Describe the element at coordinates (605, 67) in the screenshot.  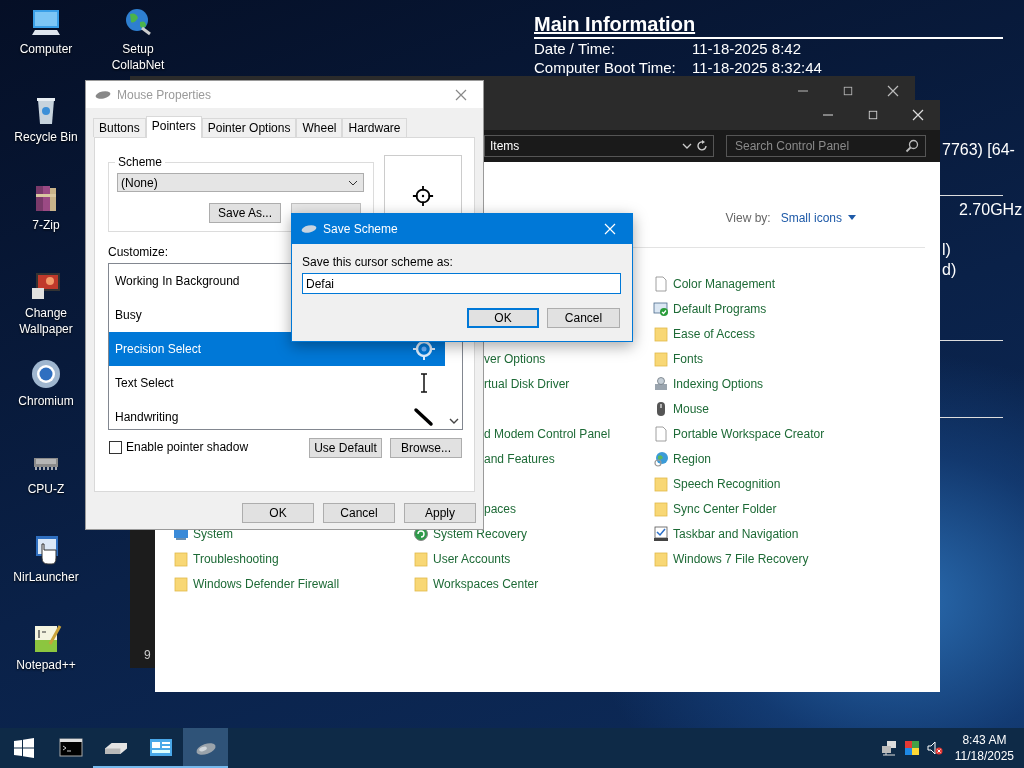
I see `info-label: Computer Boot Time:` at that location.